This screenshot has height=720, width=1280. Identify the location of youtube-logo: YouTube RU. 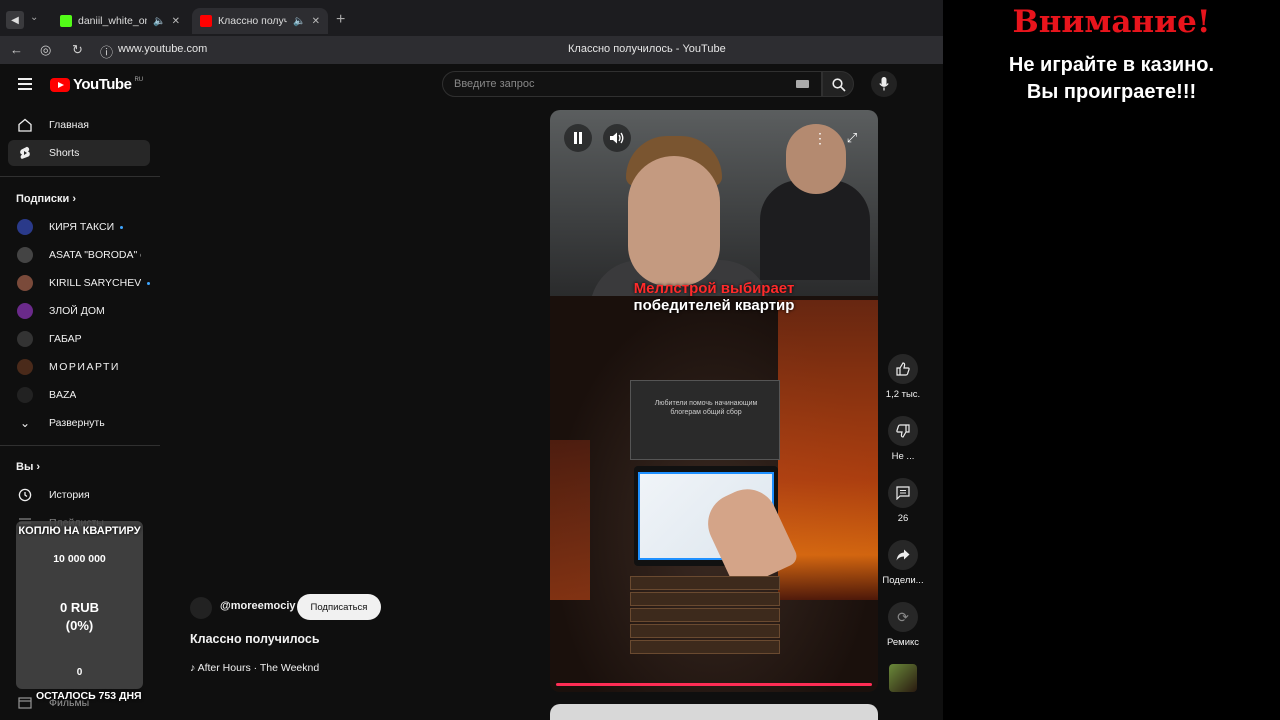
(96, 84).